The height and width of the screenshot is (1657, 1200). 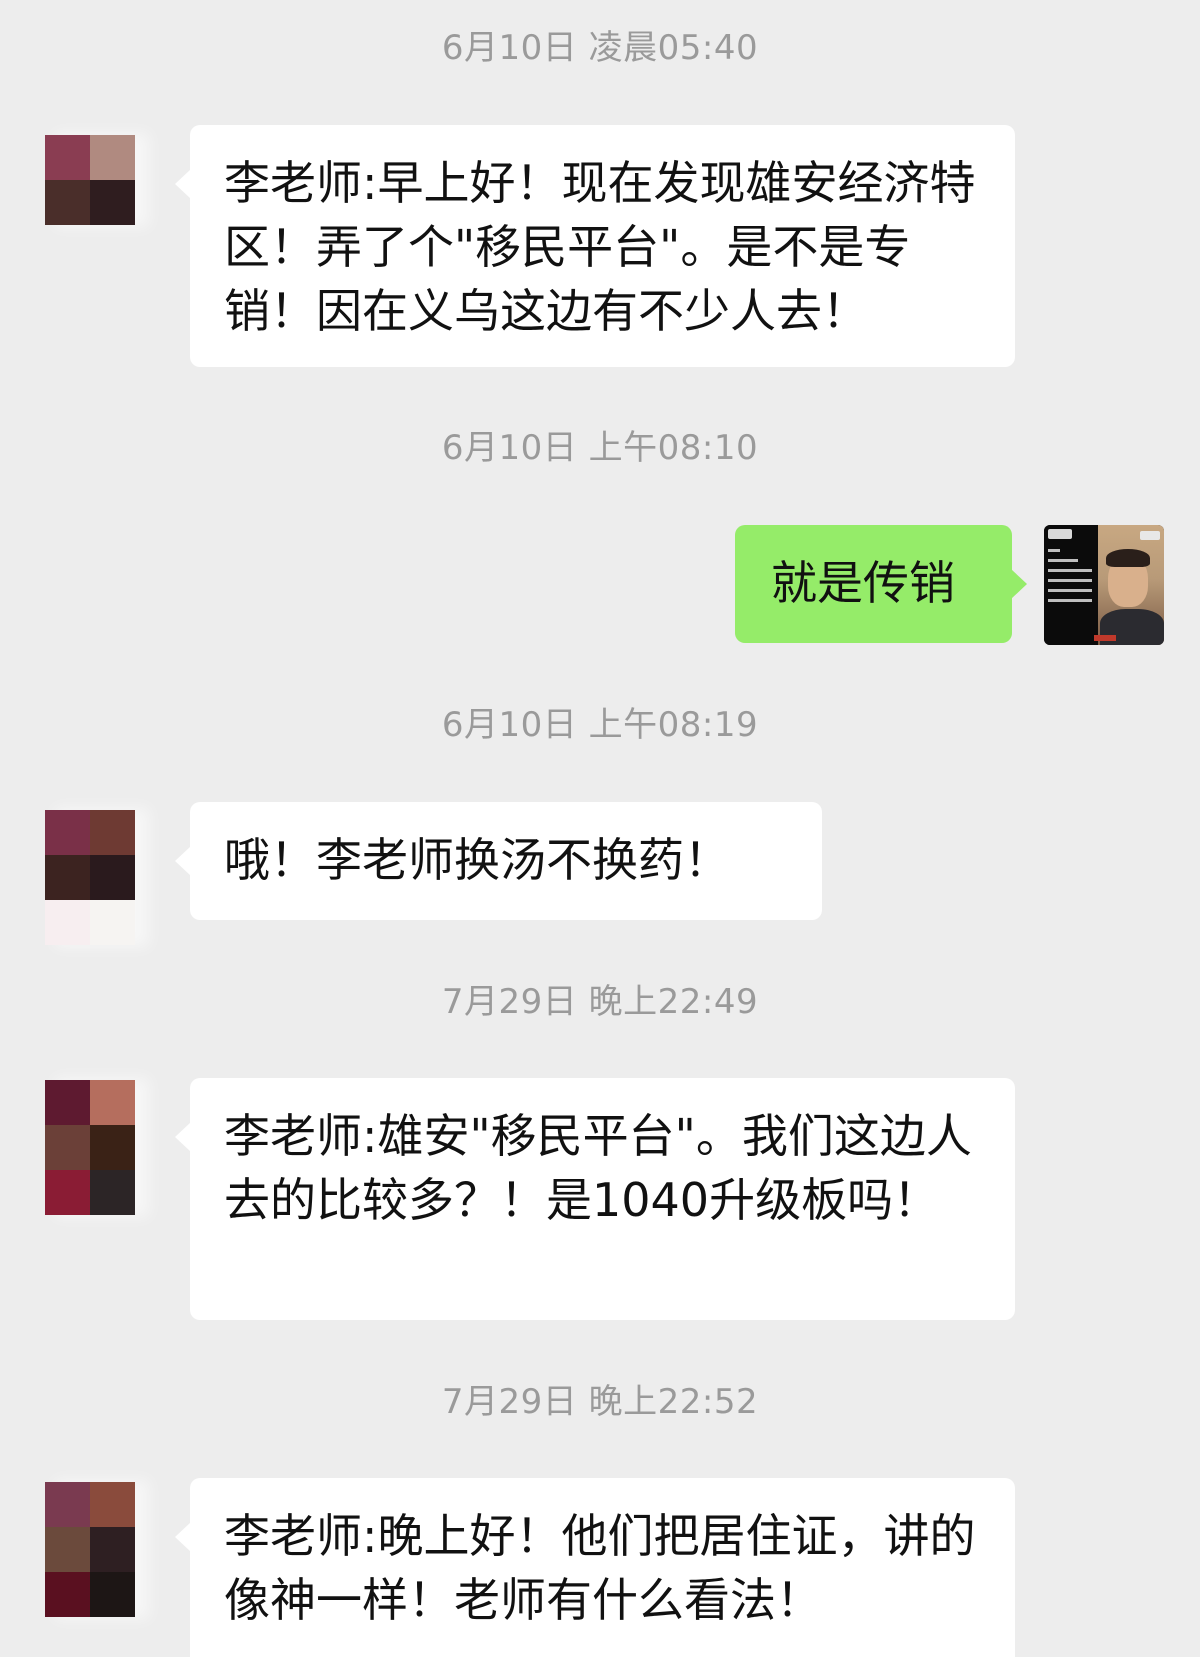 I want to click on message-bubble-incoming: 哦！李老师换汤不换药！, so click(x=498, y=861).